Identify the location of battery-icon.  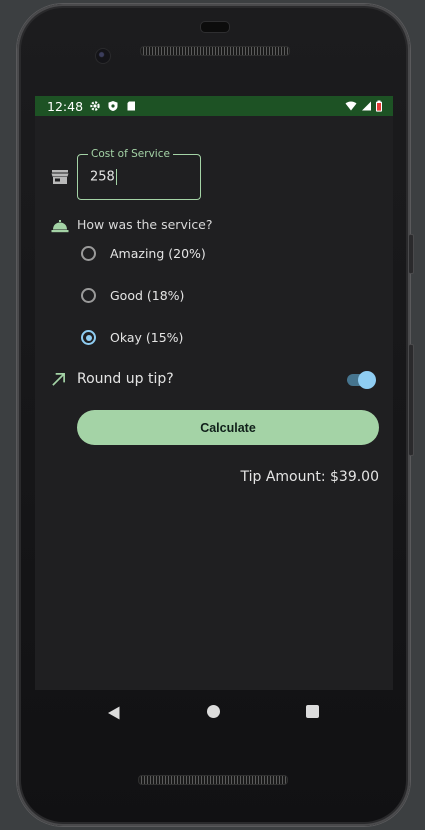
(379, 106).